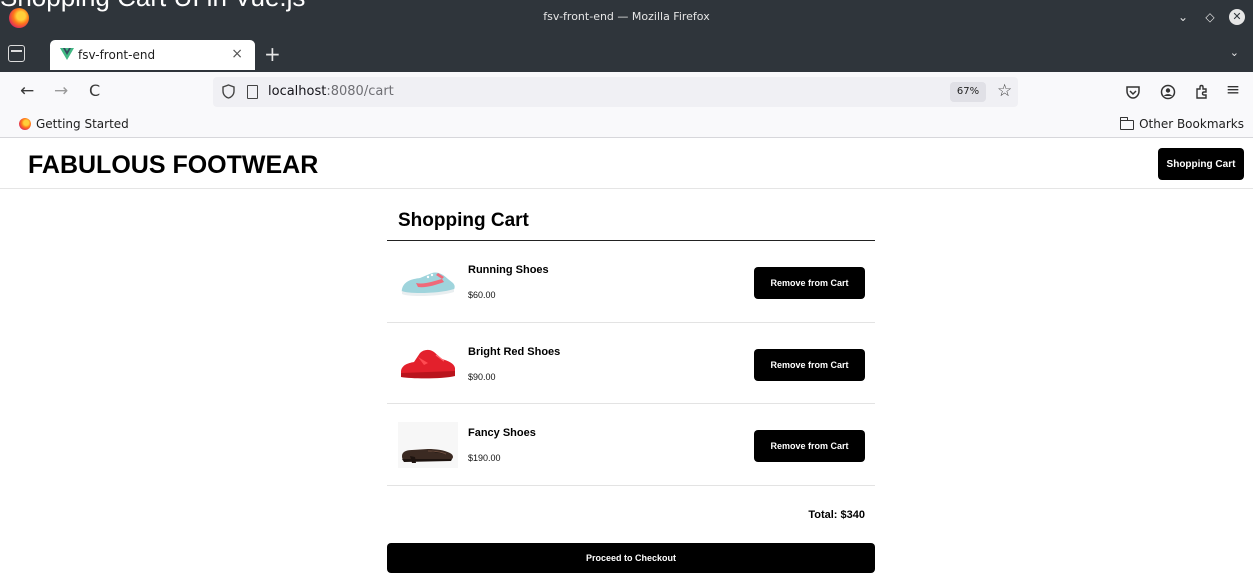 The image size is (1253, 573). Describe the element at coordinates (117, 55) in the screenshot. I see `tab-label: fsv-front-end` at that location.